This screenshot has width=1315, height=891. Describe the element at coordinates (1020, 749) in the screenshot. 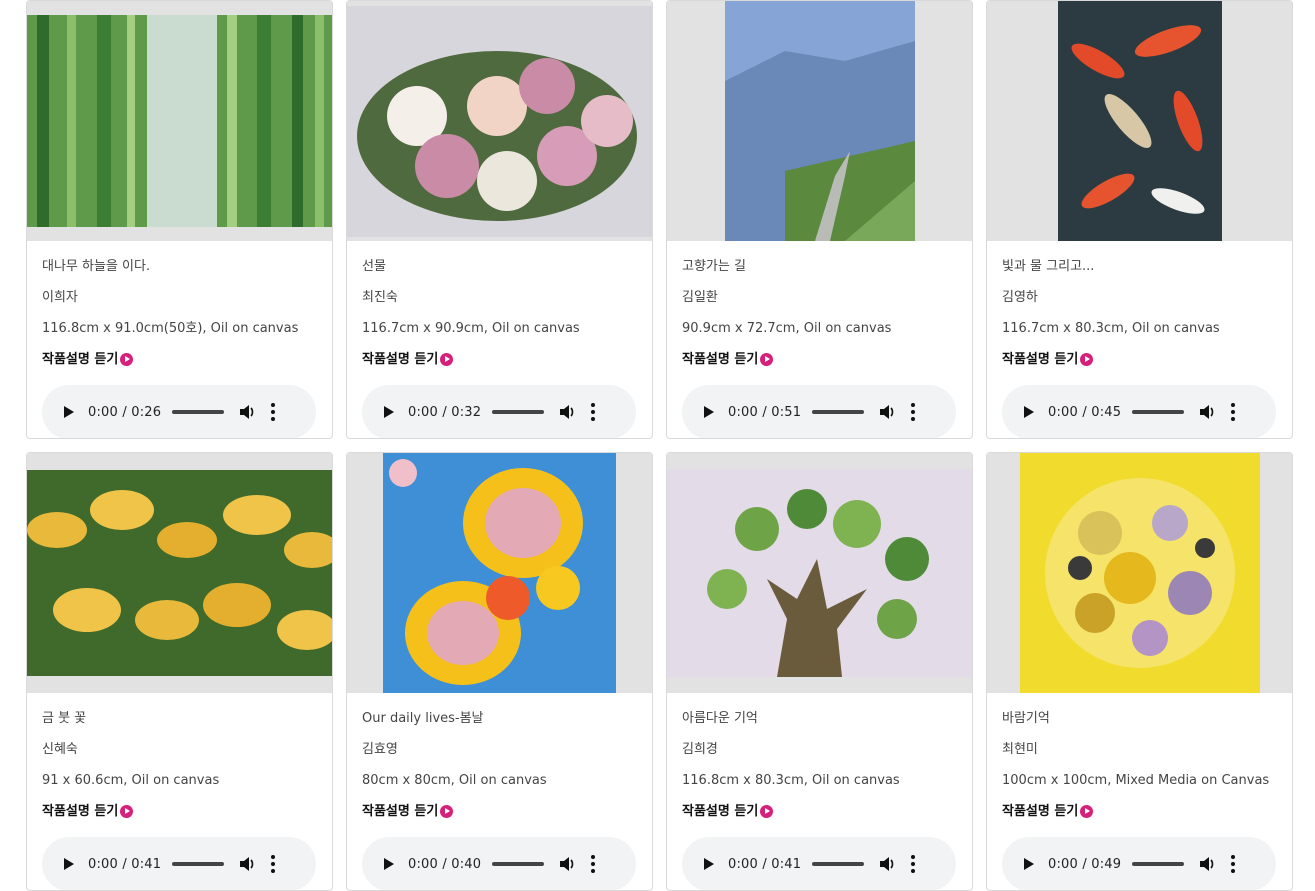

I see `artwork-artist: 최현미` at that location.